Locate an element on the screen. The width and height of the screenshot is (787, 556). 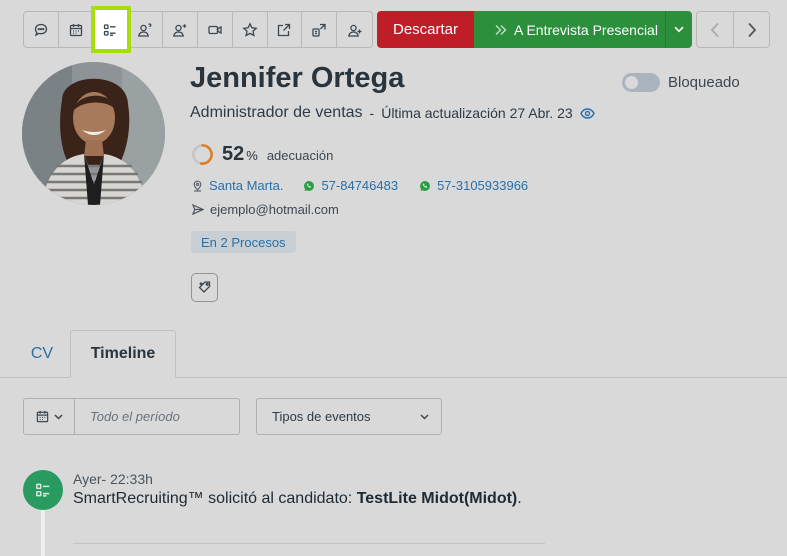
video-icon is located at coordinates (215, 29).